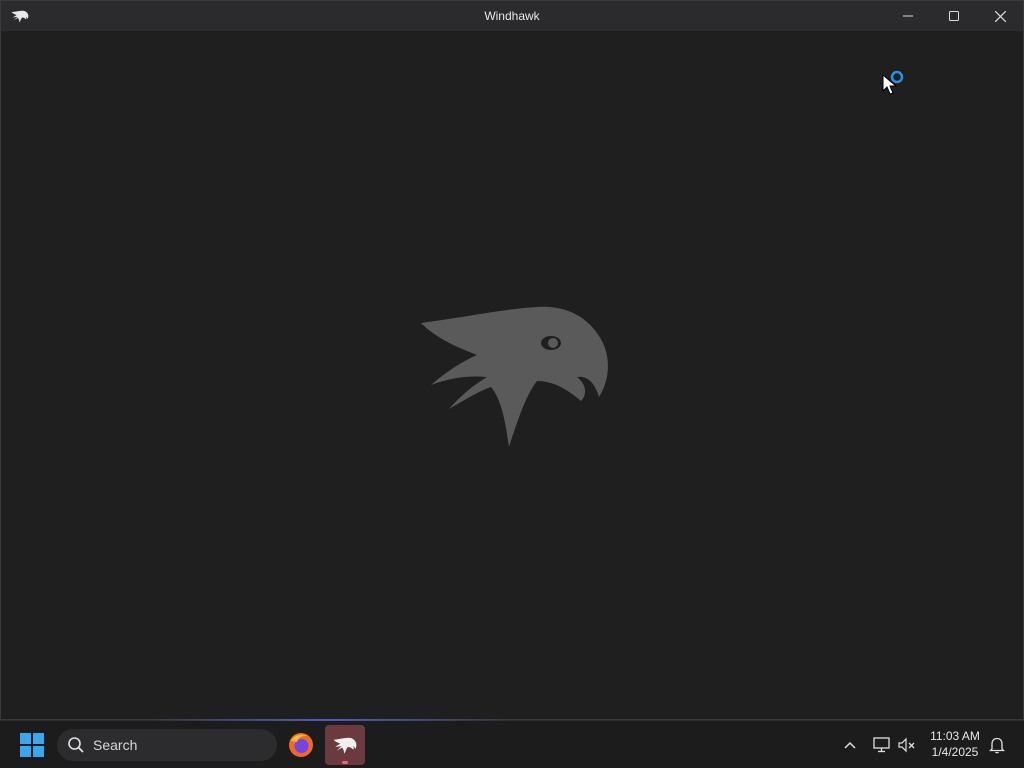 The width and height of the screenshot is (1024, 768). I want to click on close-button, so click(1000, 16).